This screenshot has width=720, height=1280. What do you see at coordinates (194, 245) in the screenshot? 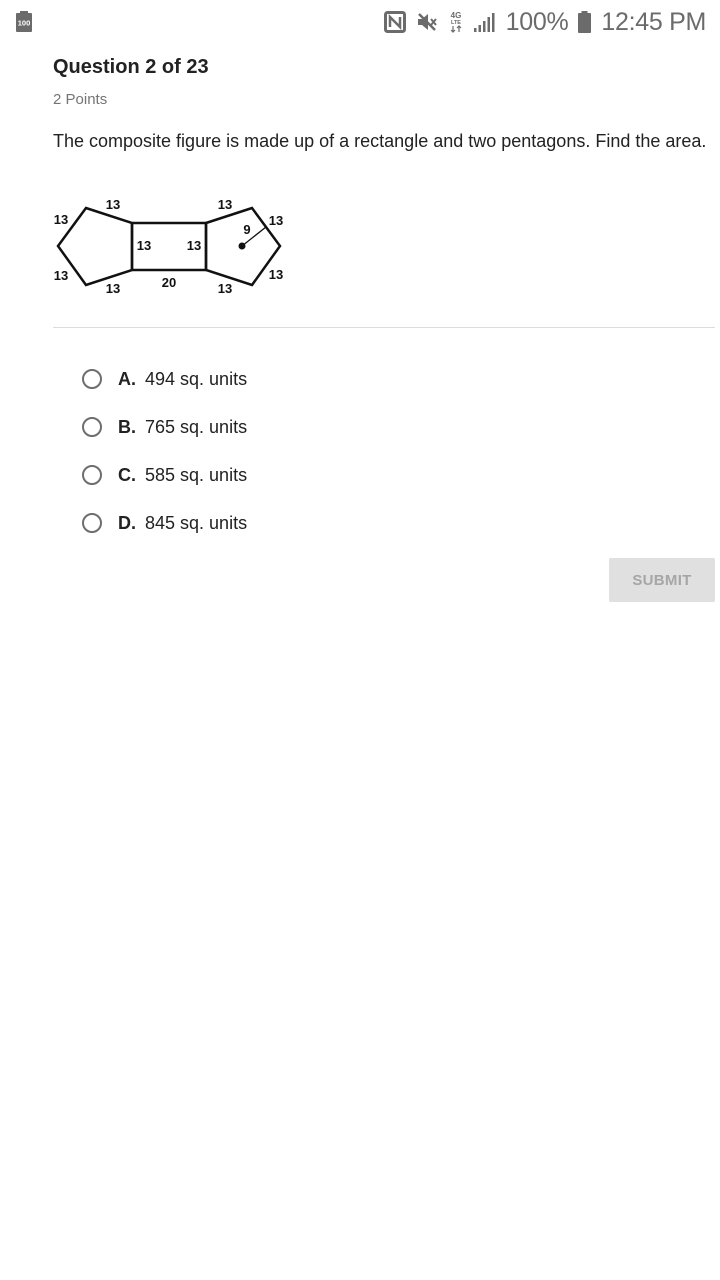
I see `label-rect-right: 13` at bounding box center [194, 245].